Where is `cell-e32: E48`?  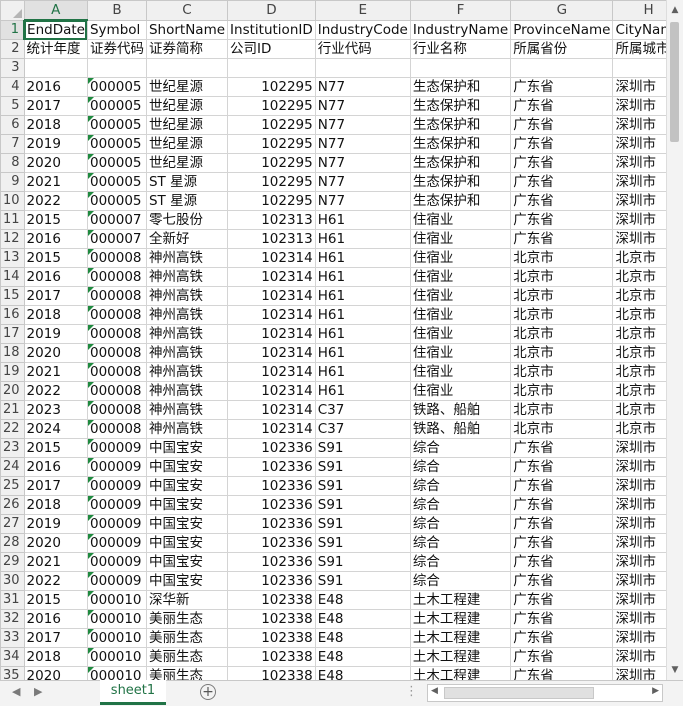
cell-e32: E48 is located at coordinates (362, 619).